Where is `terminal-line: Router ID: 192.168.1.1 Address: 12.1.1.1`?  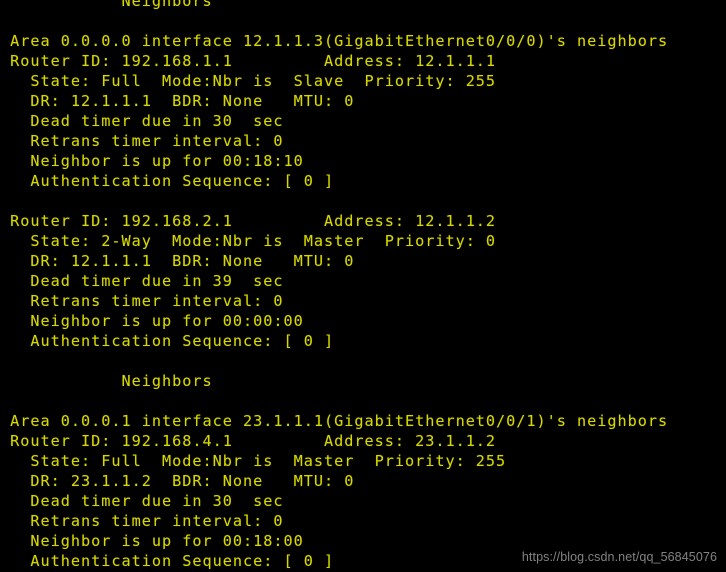
terminal-line: Router ID: 192.168.1.1 Address: 12.1.1.1 is located at coordinates (248, 61).